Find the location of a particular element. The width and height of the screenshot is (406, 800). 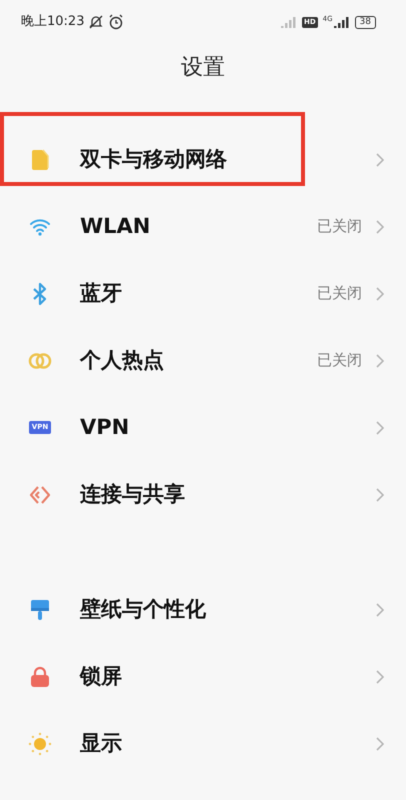

row-label: 个人热点 is located at coordinates (122, 360).